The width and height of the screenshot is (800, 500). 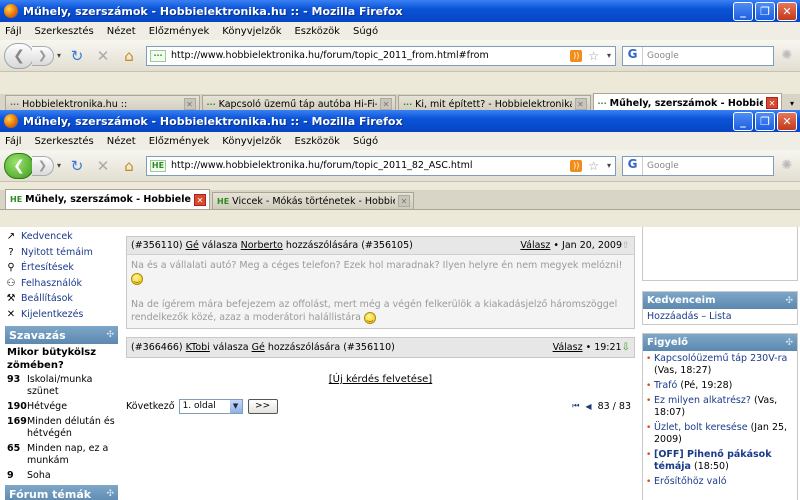 What do you see at coordinates (792, 103) in the screenshot?
I see `tab-list-icon: ▾` at bounding box center [792, 103].